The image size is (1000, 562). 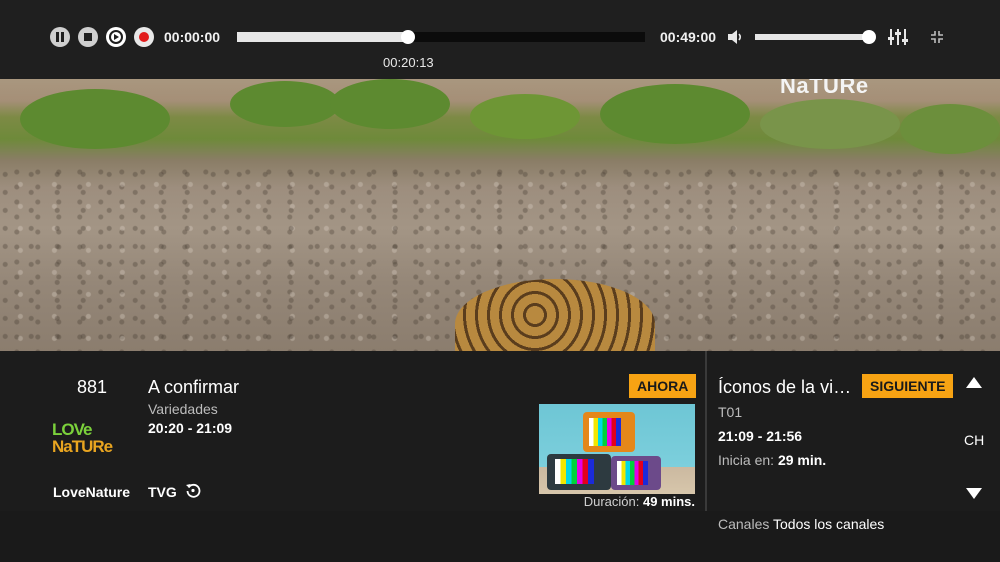 What do you see at coordinates (190, 428) in the screenshot?
I see `current-program-time: 20:20 - 21:09` at bounding box center [190, 428].